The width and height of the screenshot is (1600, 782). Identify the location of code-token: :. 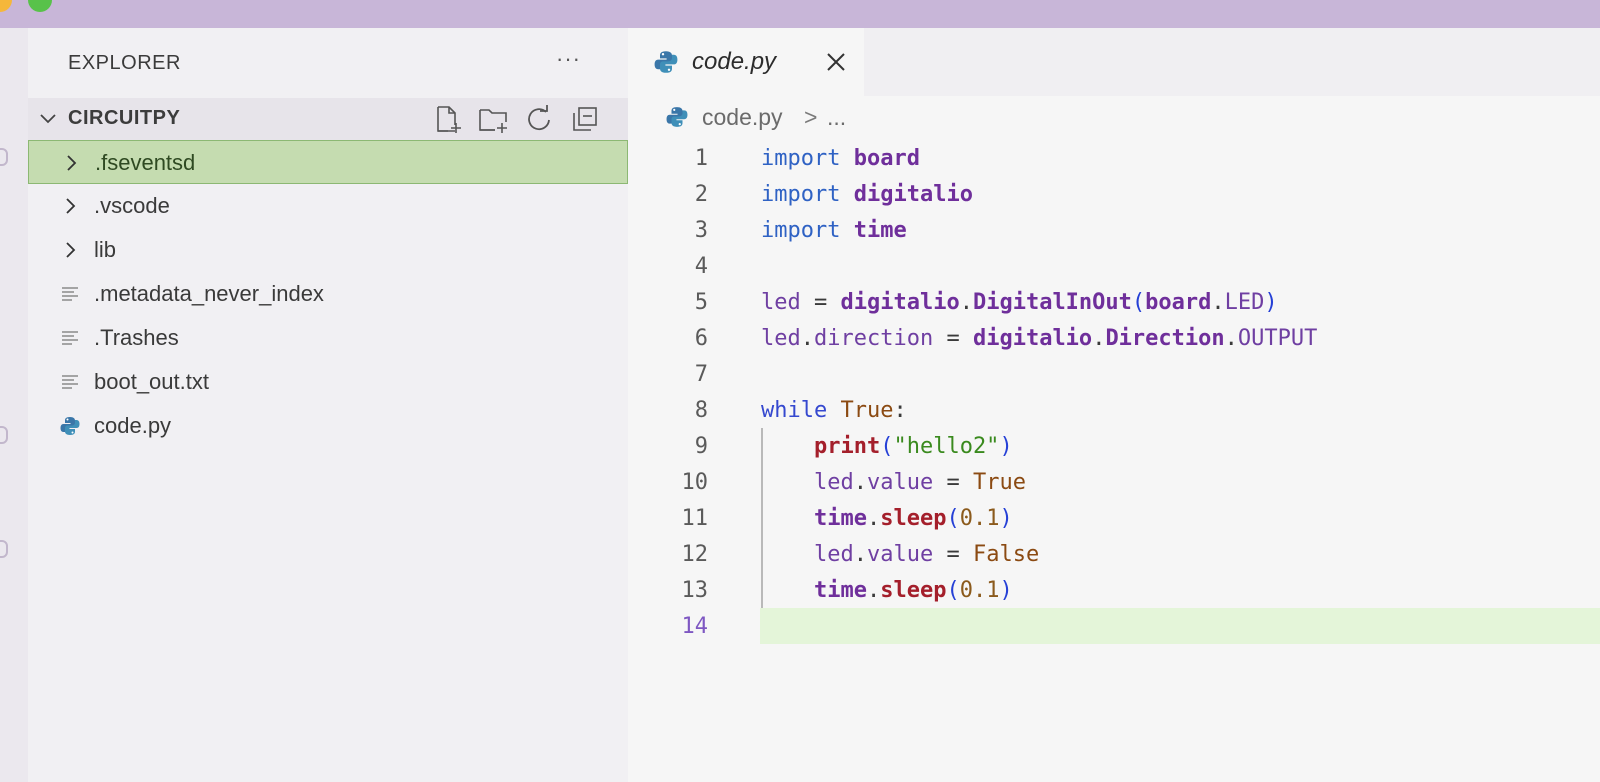
(900, 410).